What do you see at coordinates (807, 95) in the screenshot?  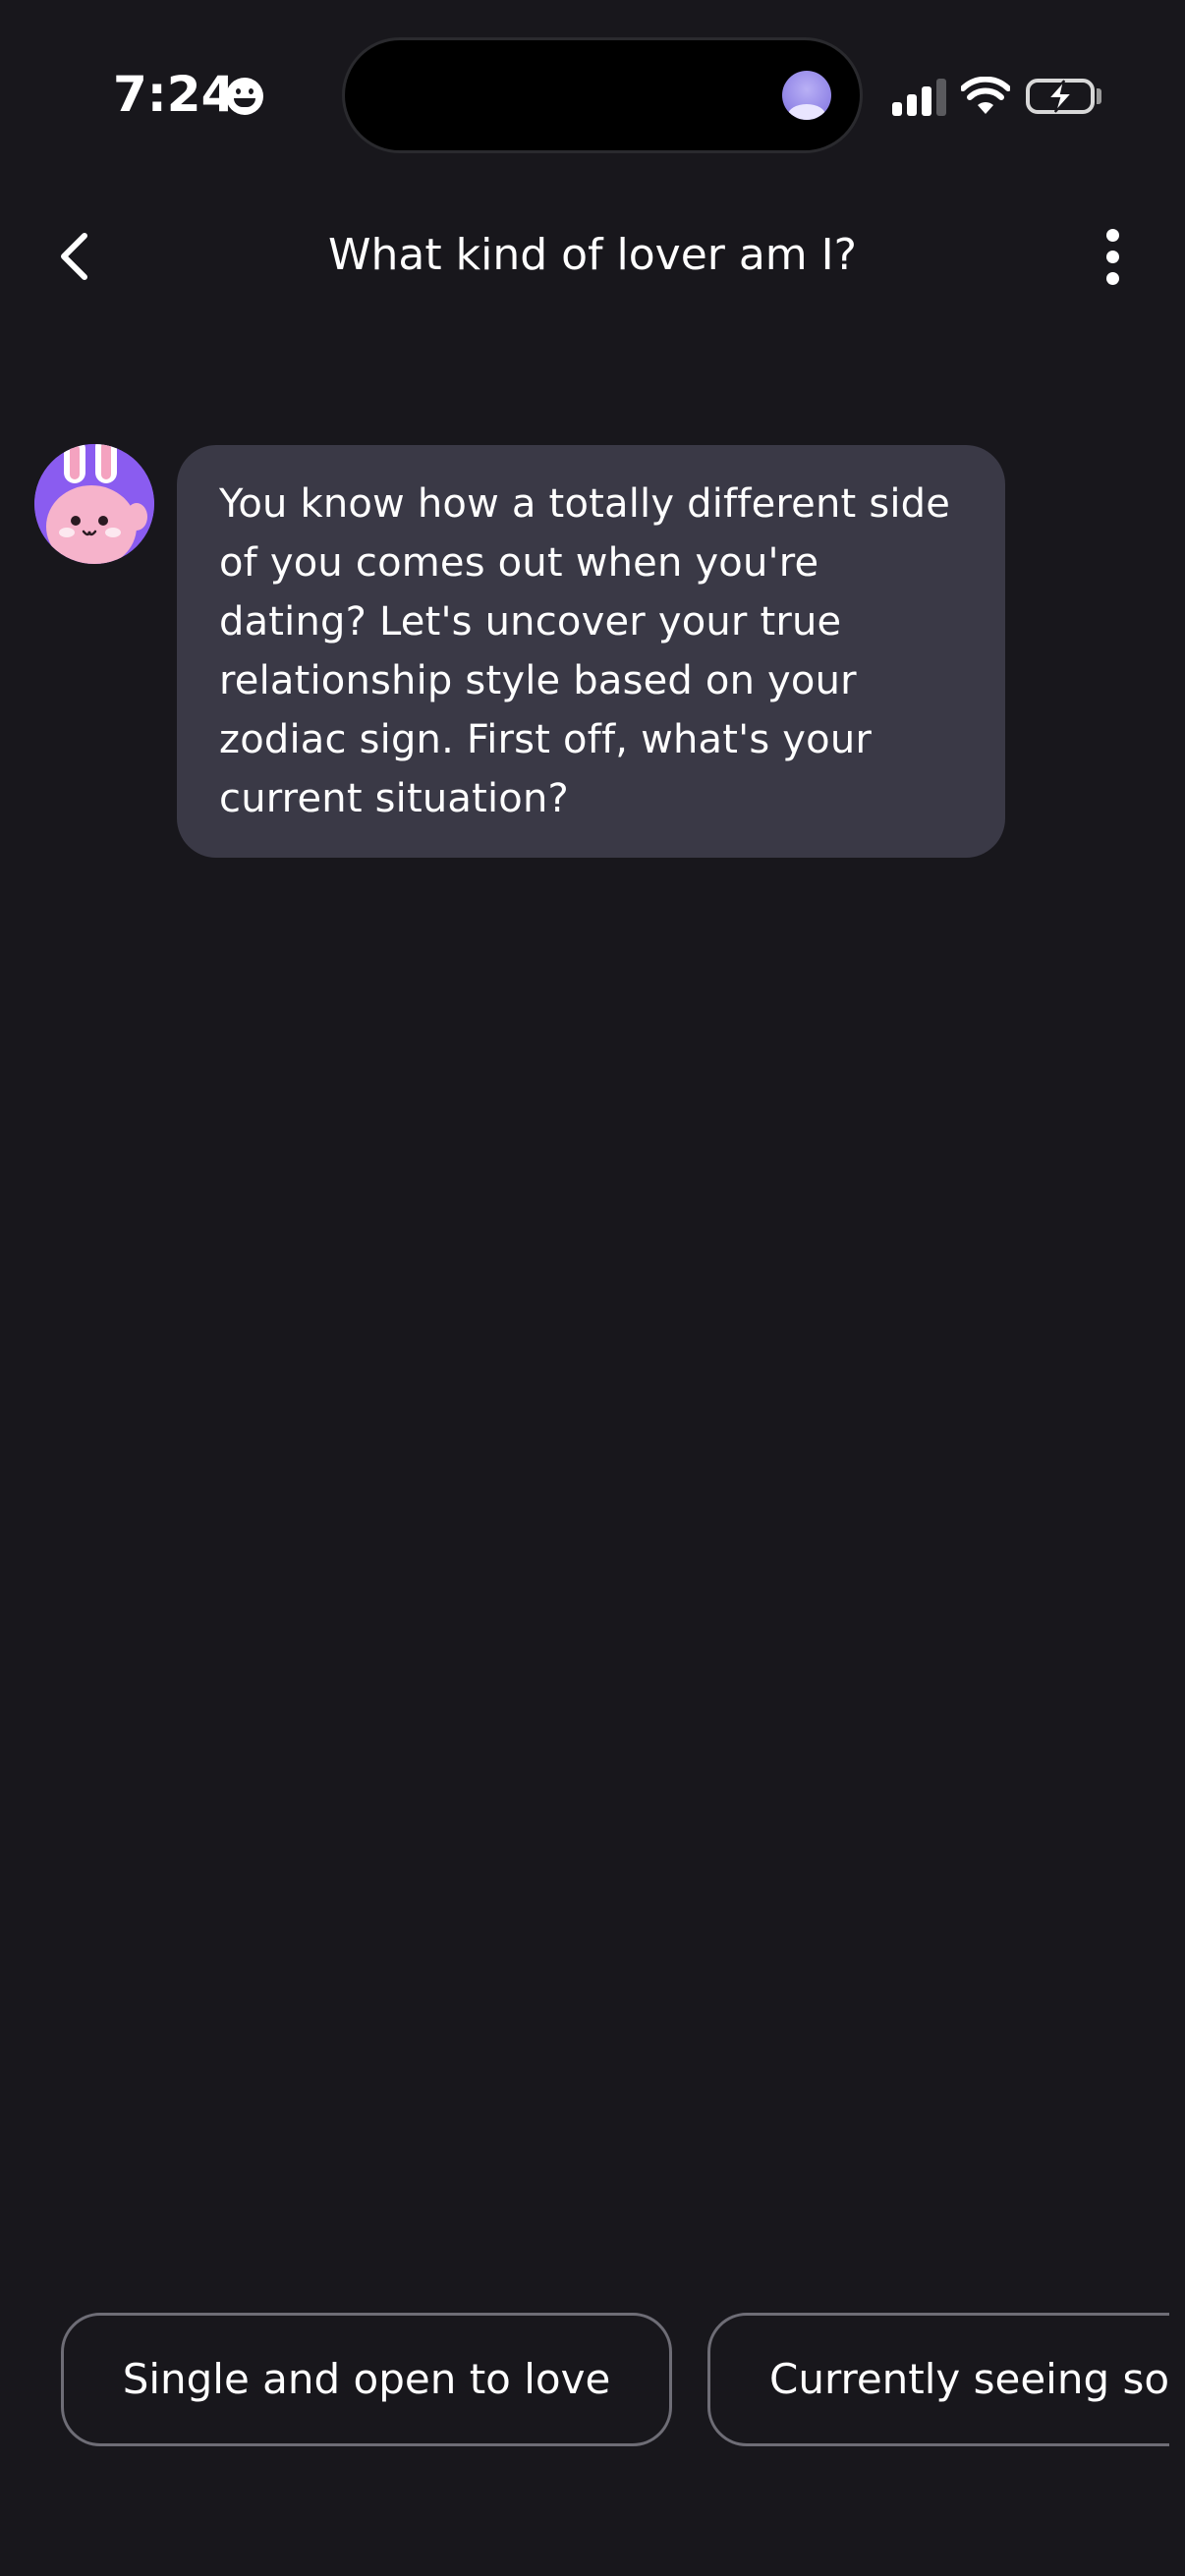 I see `island-avatar-icon` at bounding box center [807, 95].